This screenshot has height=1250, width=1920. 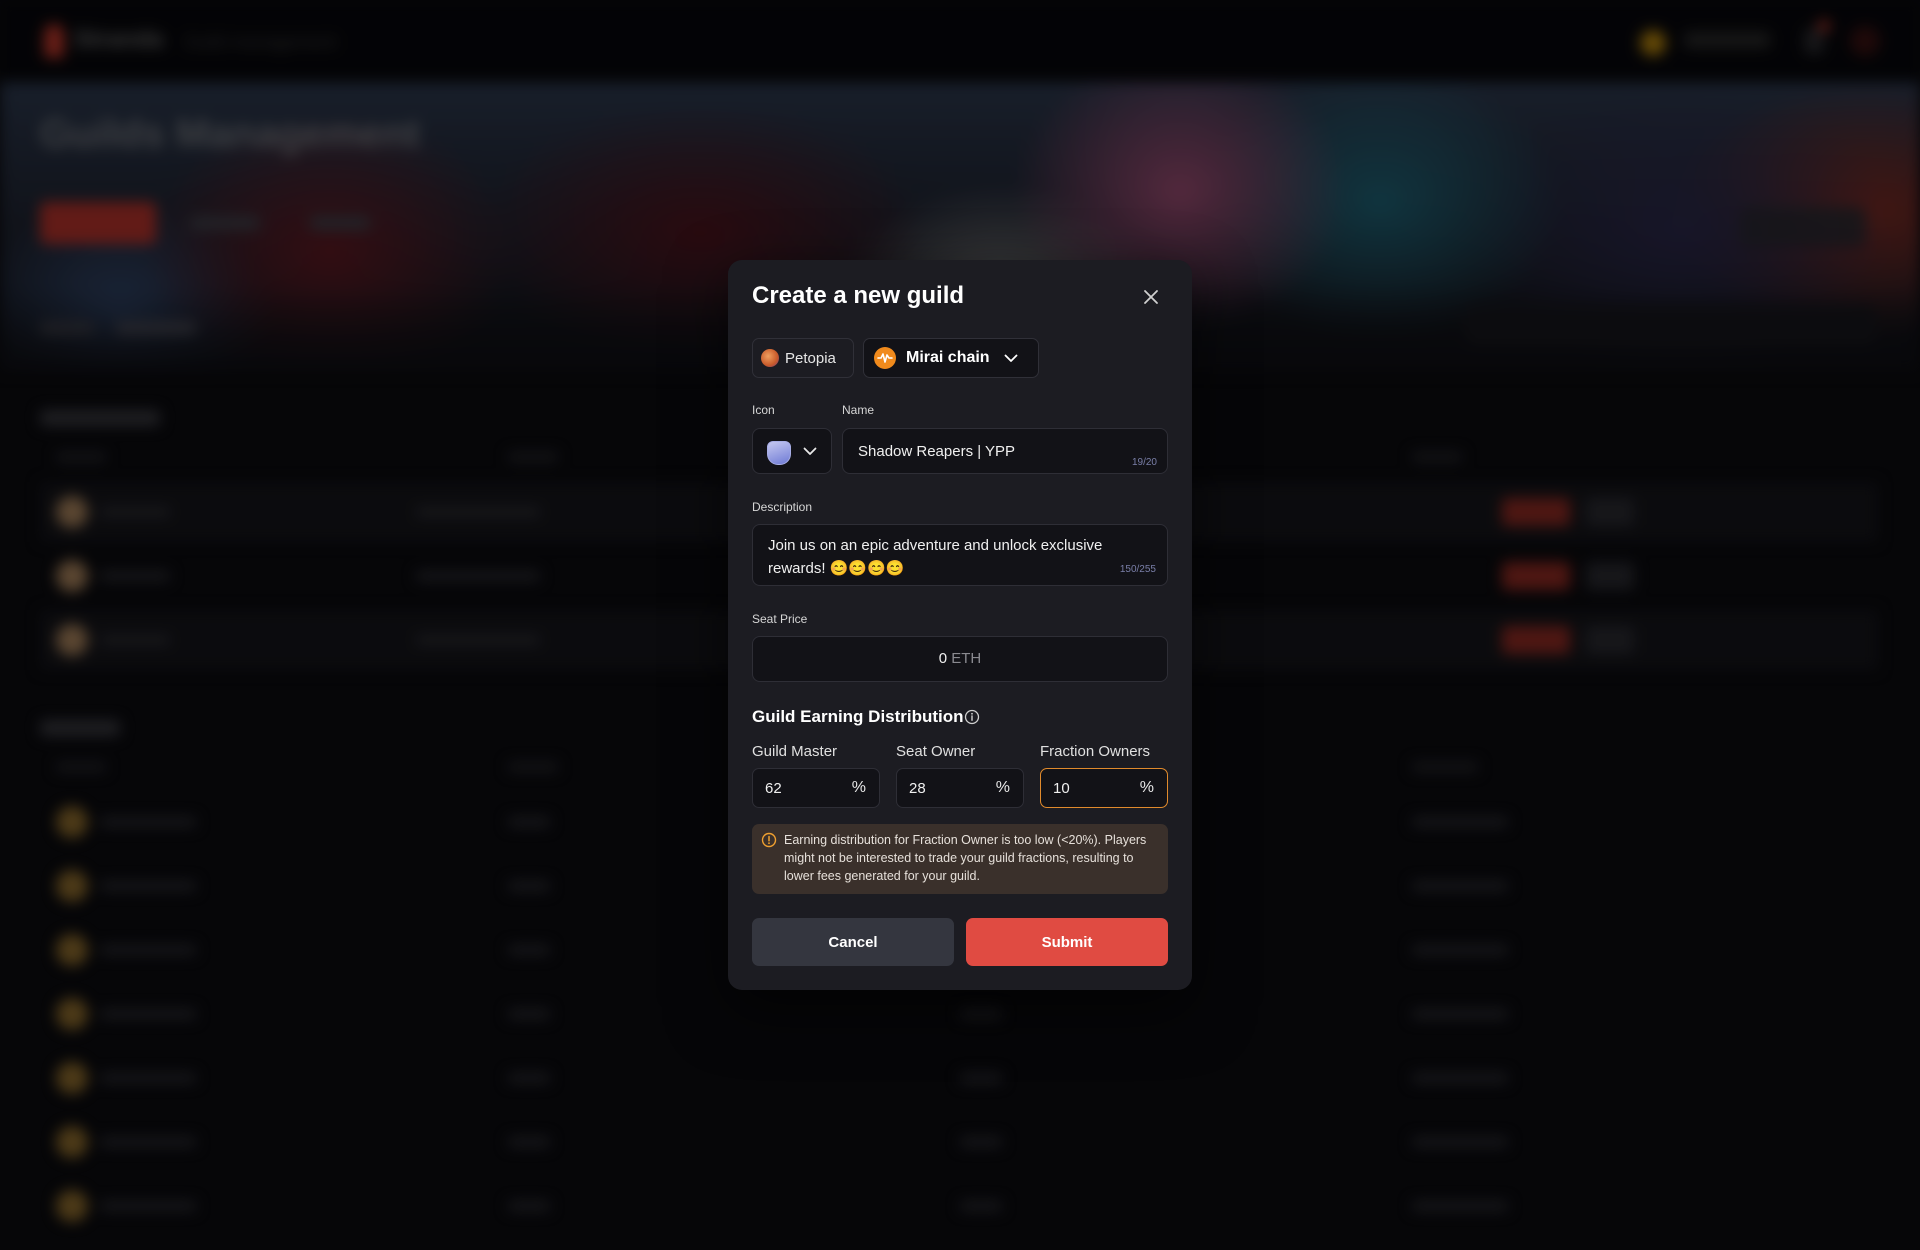 What do you see at coordinates (966, 658) in the screenshot?
I see `seat-price-unit: ETH` at bounding box center [966, 658].